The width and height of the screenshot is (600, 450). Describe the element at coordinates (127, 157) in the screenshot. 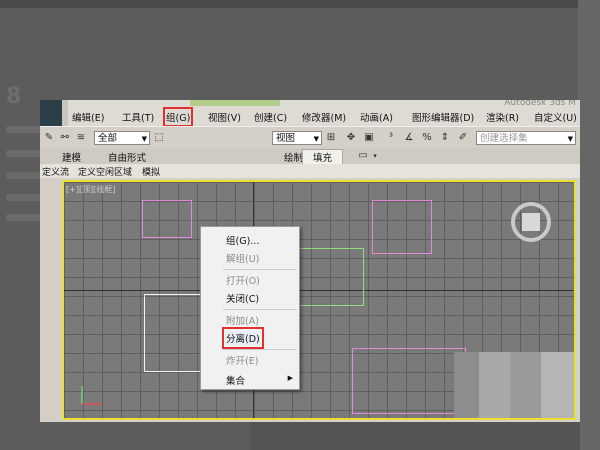

I see `tab-freeform: 自由形式` at that location.